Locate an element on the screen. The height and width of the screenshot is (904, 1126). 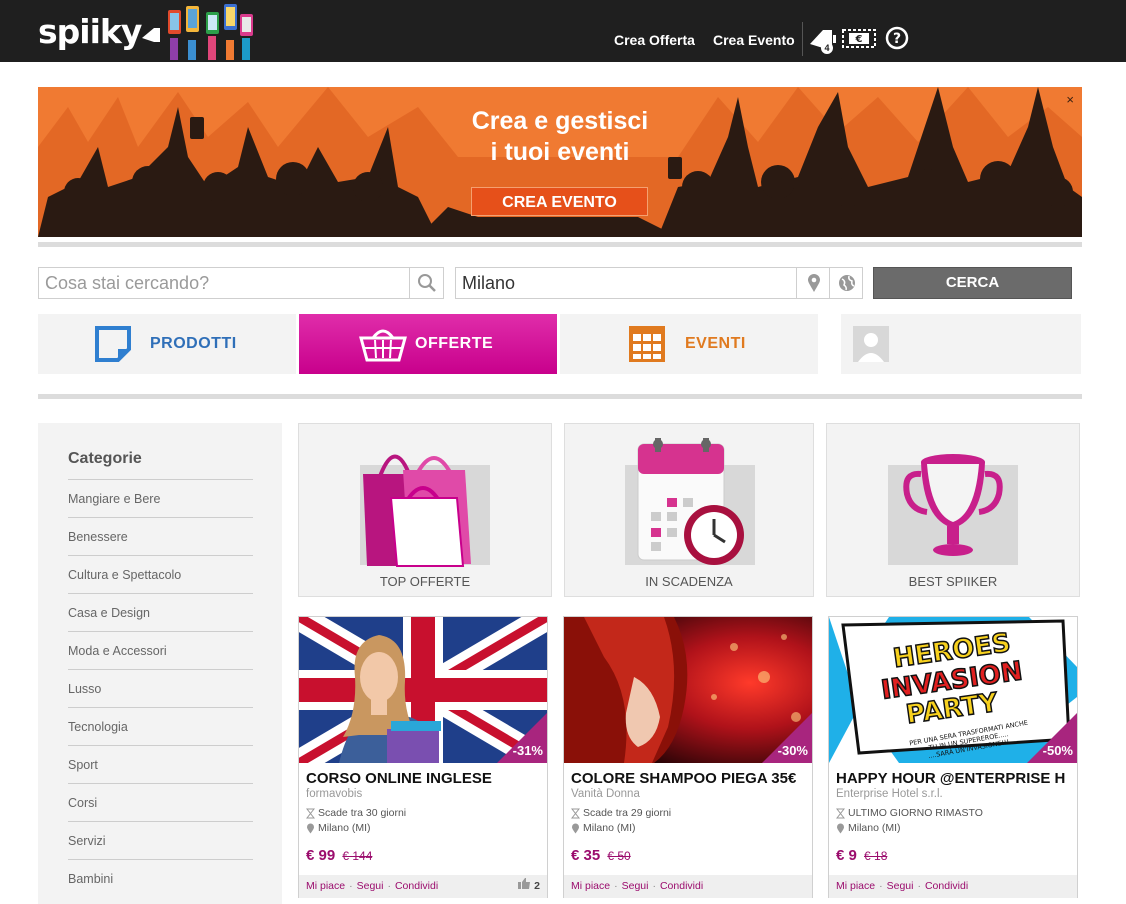
category-item: Bambini is located at coordinates (160, 878).